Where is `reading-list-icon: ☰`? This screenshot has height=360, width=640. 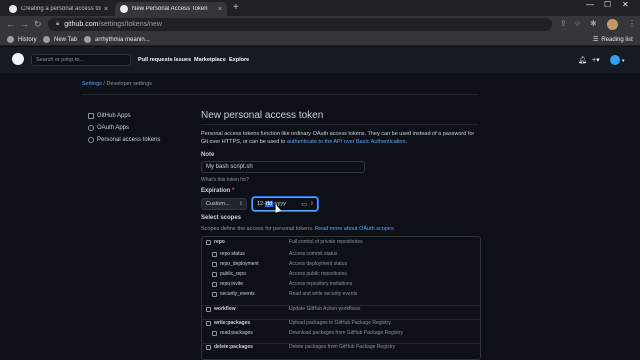 reading-list-icon: ☰ is located at coordinates (596, 40).